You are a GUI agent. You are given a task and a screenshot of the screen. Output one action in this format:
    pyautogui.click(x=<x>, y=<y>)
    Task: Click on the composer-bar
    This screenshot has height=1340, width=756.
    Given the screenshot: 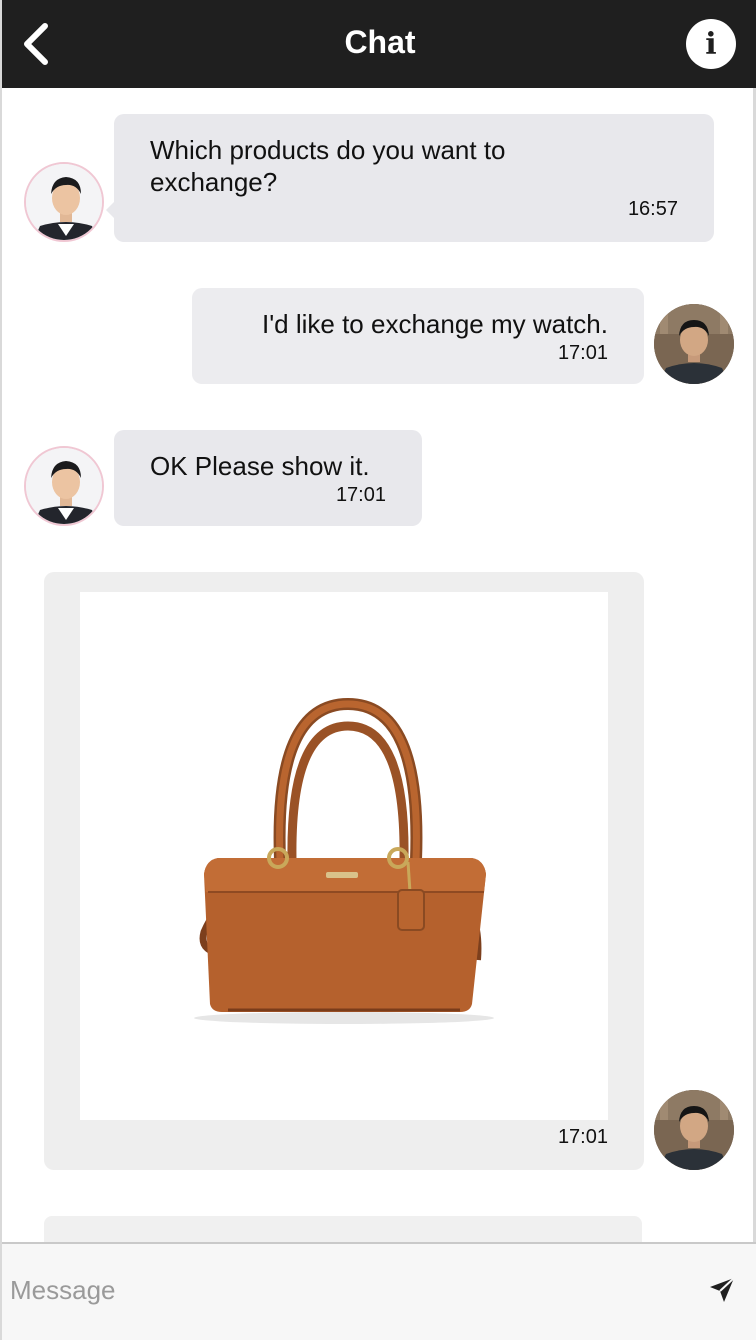 What is the action you would take?
    pyautogui.click(x=379, y=1291)
    